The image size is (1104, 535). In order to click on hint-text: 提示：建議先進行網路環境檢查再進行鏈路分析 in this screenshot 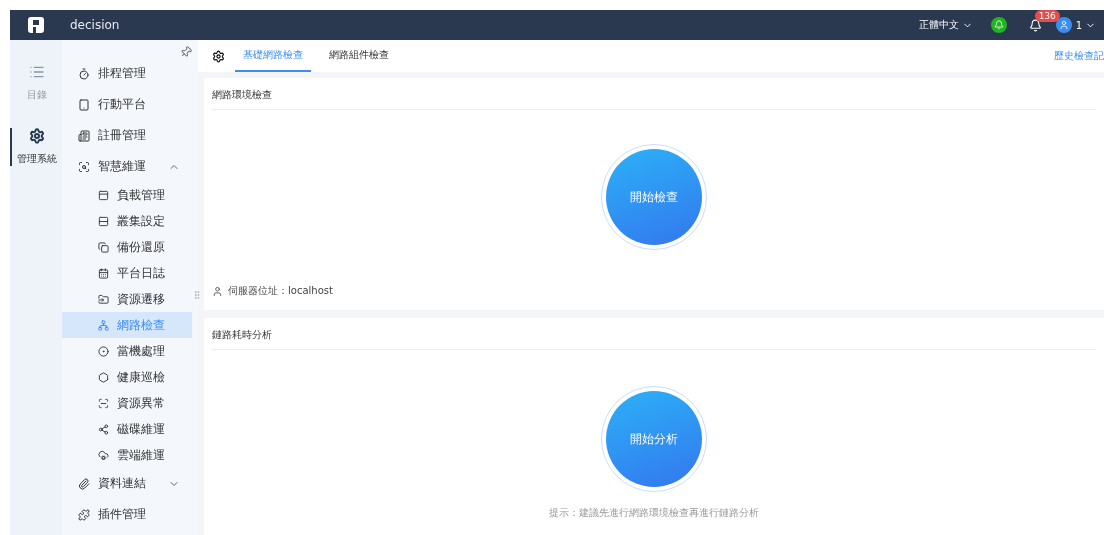, I will do `click(654, 513)`.